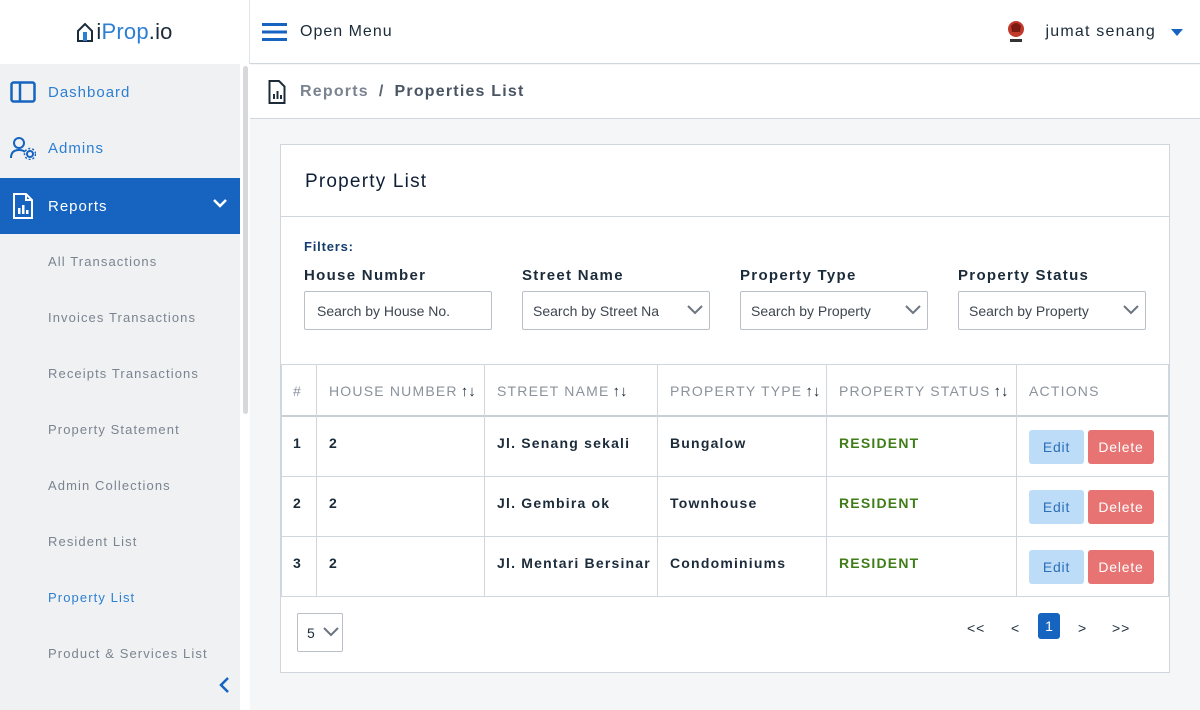 The width and height of the screenshot is (1200, 710). I want to click on first-page-button: <<, so click(976, 628).